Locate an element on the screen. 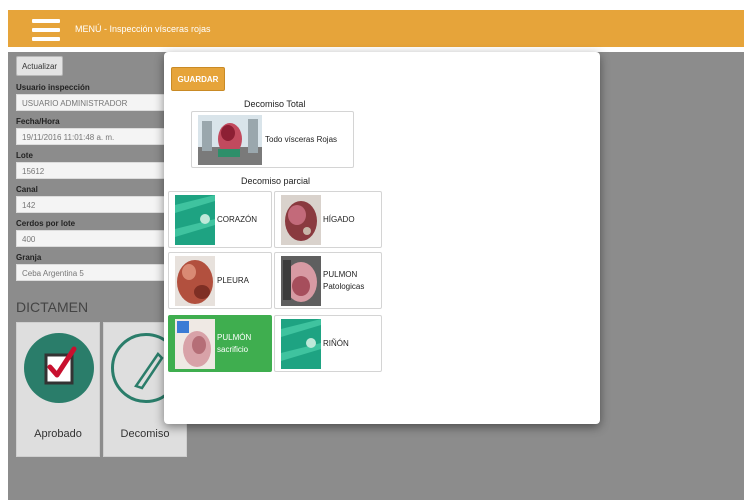 The image size is (744, 500). option-corazon: CORAZÓN is located at coordinates (220, 219).